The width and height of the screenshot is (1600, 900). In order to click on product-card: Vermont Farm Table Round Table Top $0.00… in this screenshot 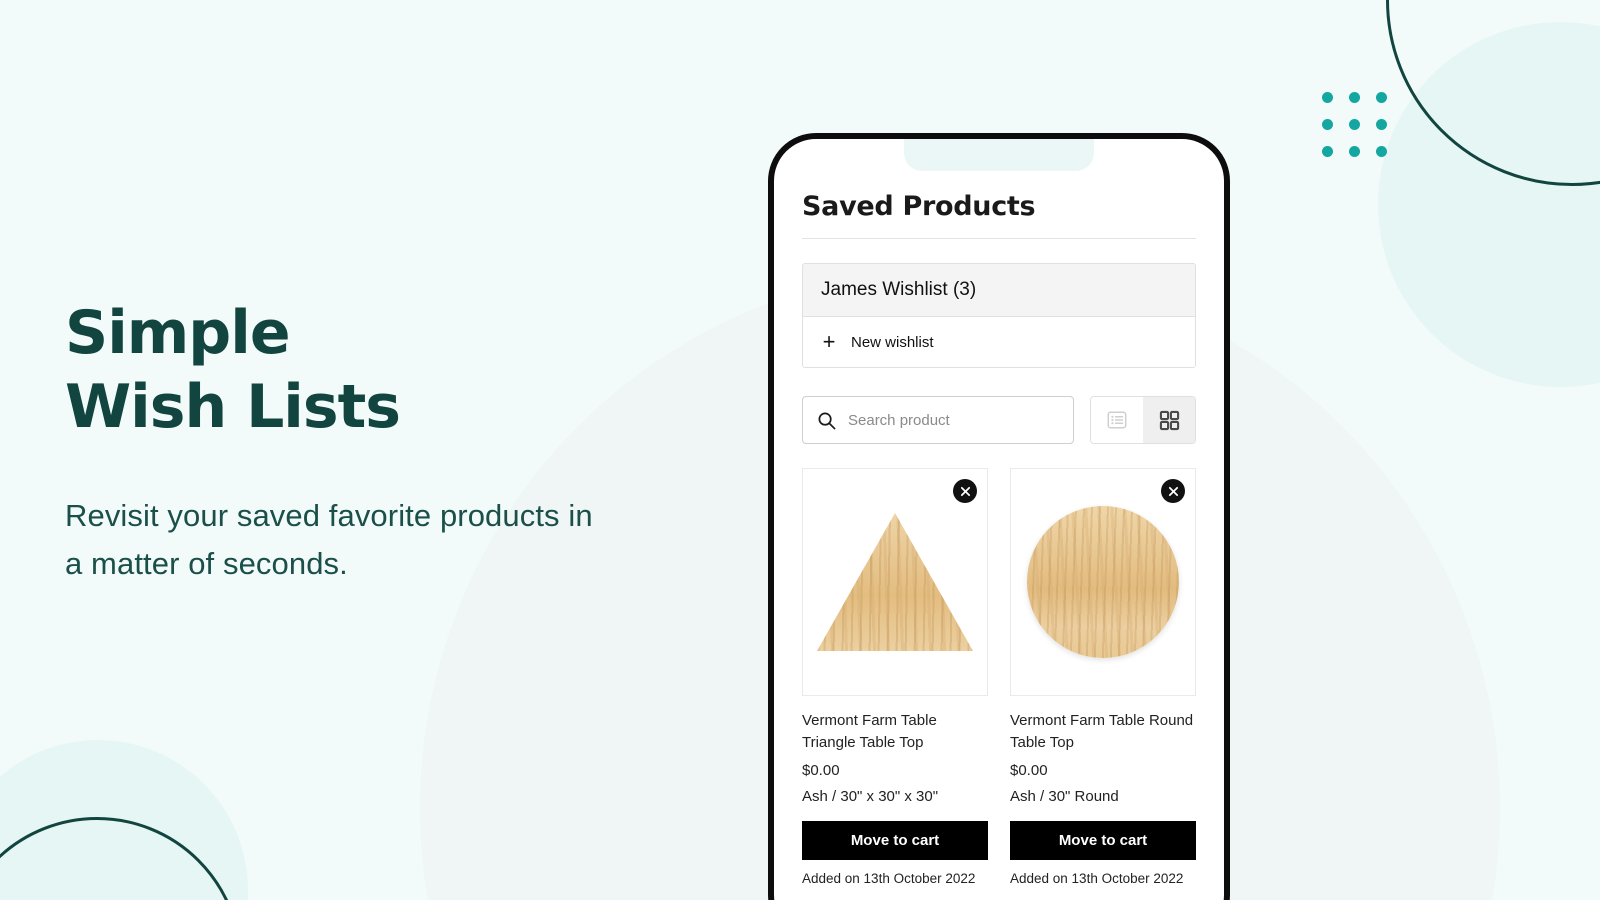, I will do `click(1103, 677)`.